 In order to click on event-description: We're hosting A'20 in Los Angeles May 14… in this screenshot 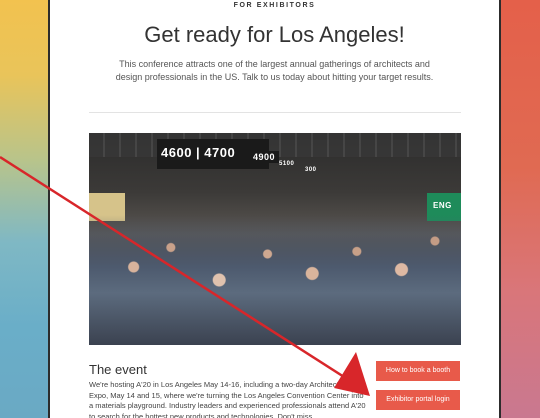, I will do `click(227, 399)`.